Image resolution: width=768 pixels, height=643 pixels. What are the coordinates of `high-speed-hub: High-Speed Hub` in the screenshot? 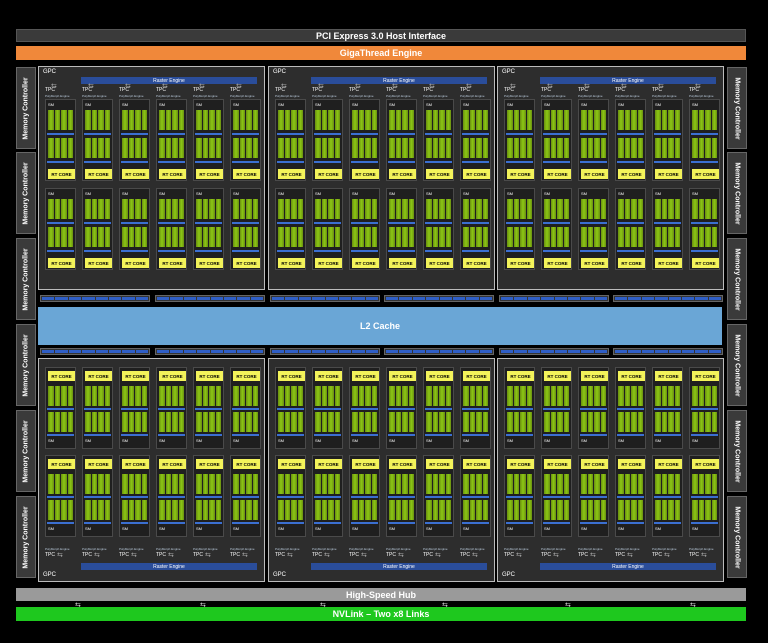 It's located at (381, 594).